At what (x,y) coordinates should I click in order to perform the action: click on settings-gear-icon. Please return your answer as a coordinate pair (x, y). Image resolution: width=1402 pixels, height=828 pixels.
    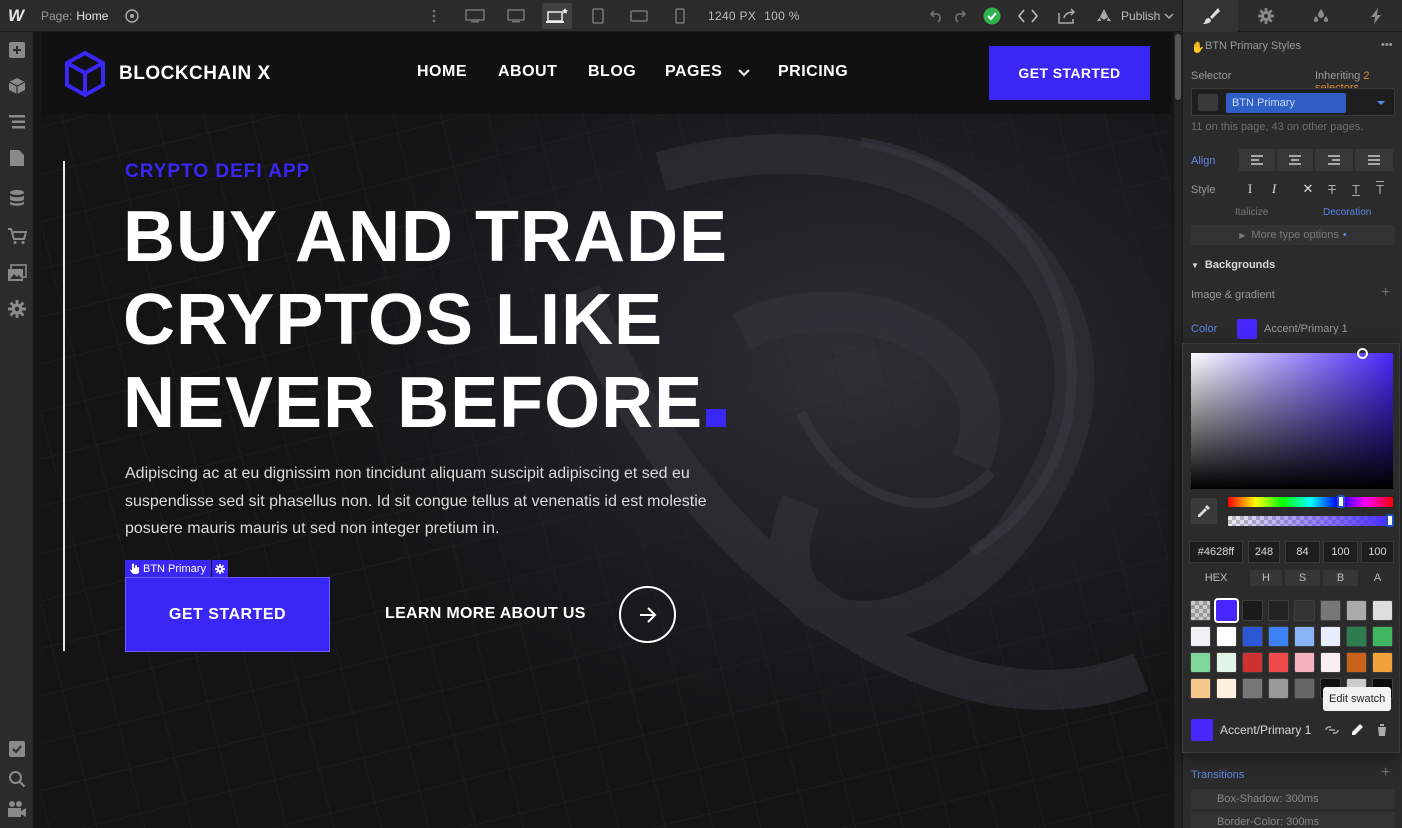
    Looking at the image, I should click on (17, 309).